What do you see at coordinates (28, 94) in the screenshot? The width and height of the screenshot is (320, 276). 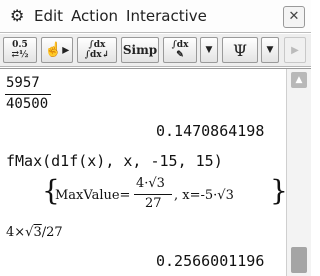 I see `fraction-bar` at bounding box center [28, 94].